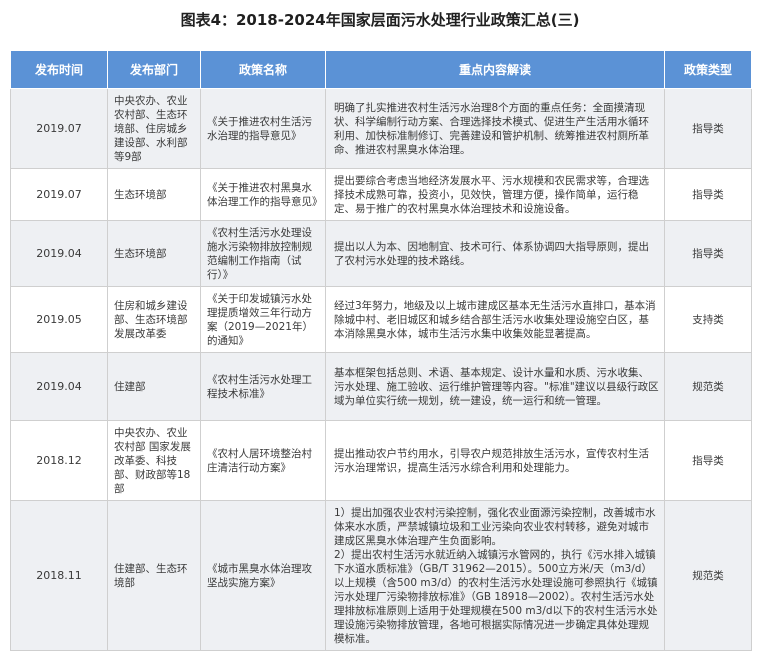 The width and height of the screenshot is (760, 670). Describe the element at coordinates (263, 253) in the screenshot. I see `cell-policy: 《农村生活污水处理设施水污染物排放控制规范编制工作指南（试行）》` at that location.